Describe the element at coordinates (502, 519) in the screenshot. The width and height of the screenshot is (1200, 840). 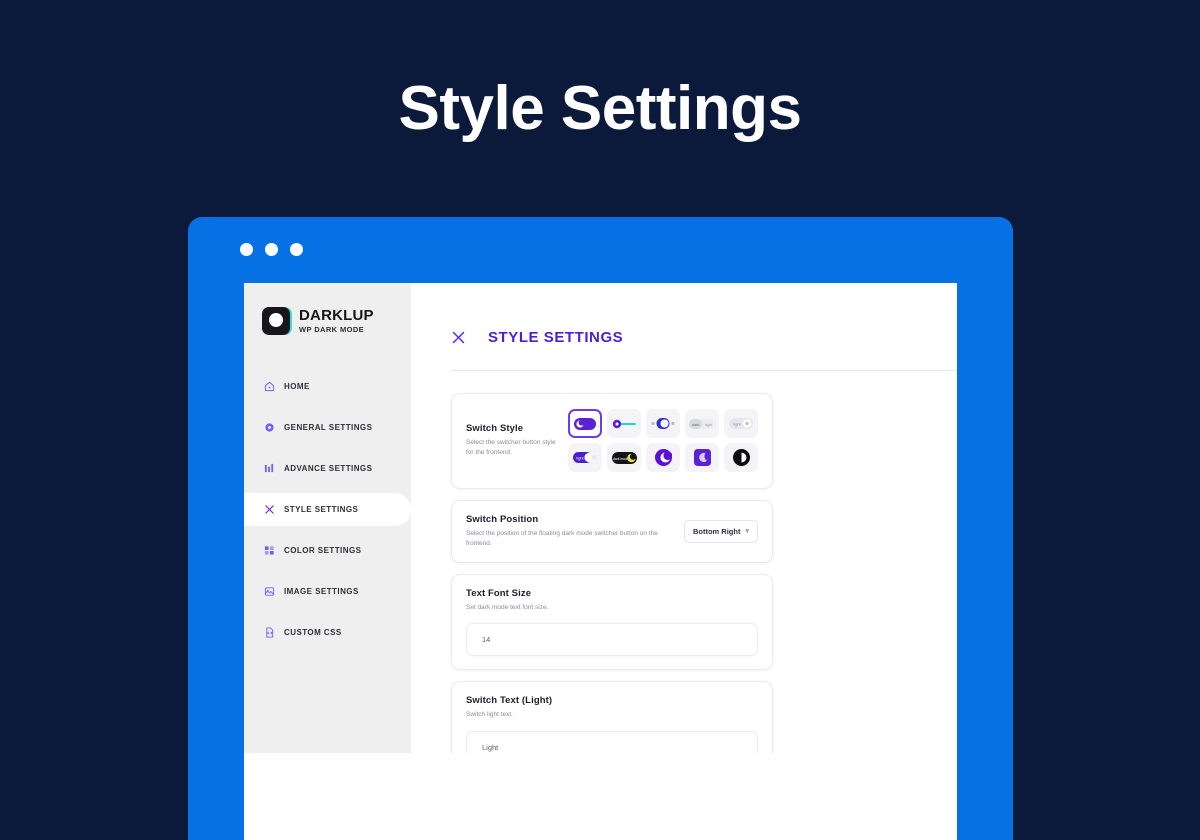
I see `card-title: Switch Position` at that location.